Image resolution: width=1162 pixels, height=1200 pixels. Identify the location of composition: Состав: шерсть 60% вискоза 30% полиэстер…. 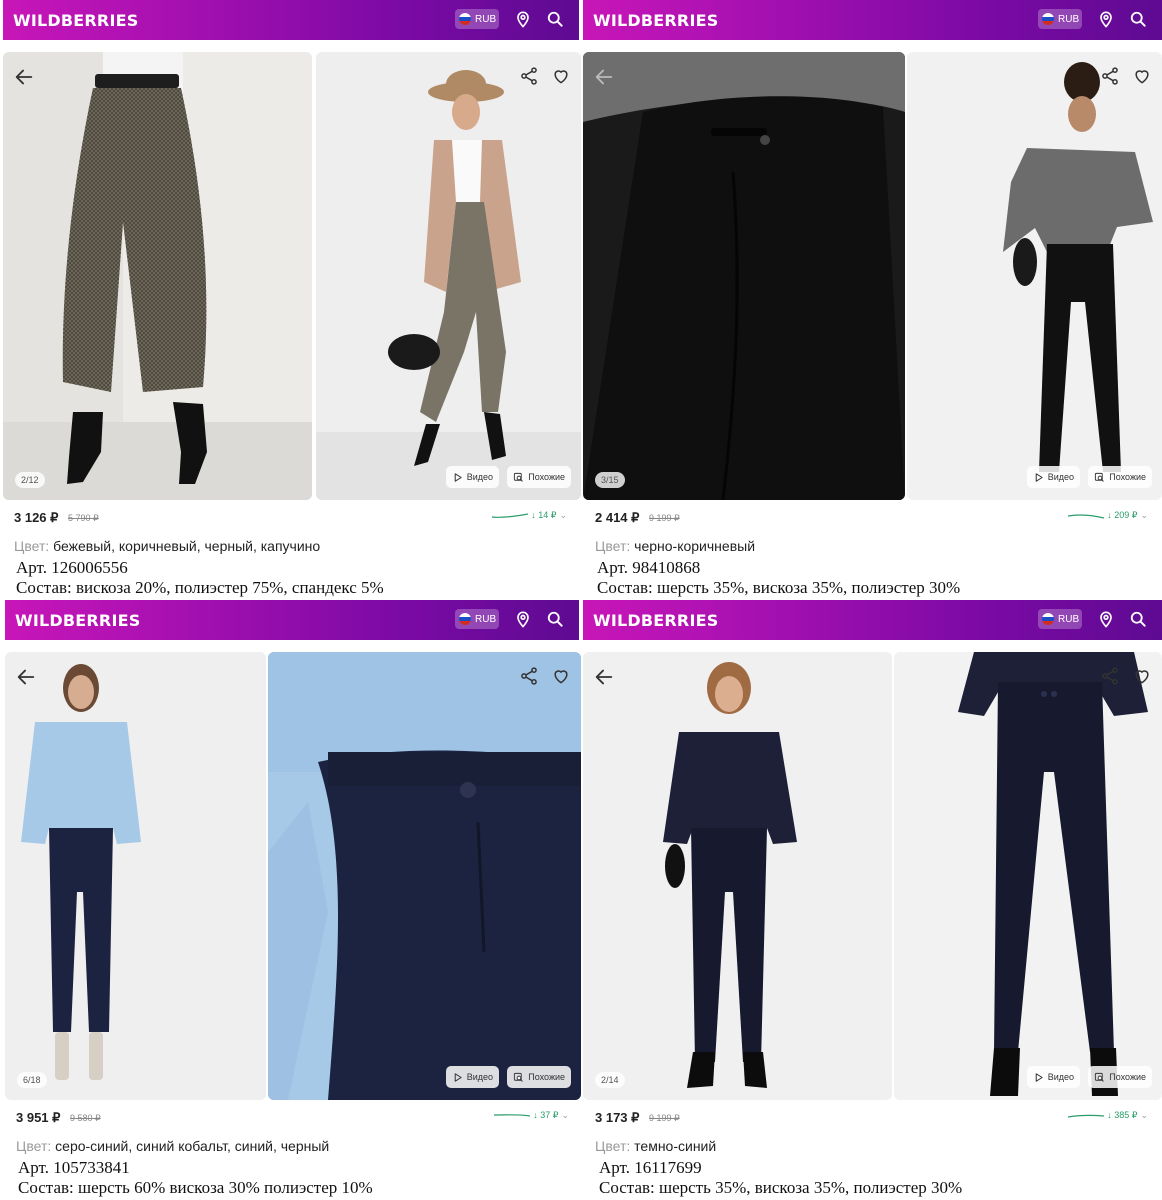
(195, 1187).